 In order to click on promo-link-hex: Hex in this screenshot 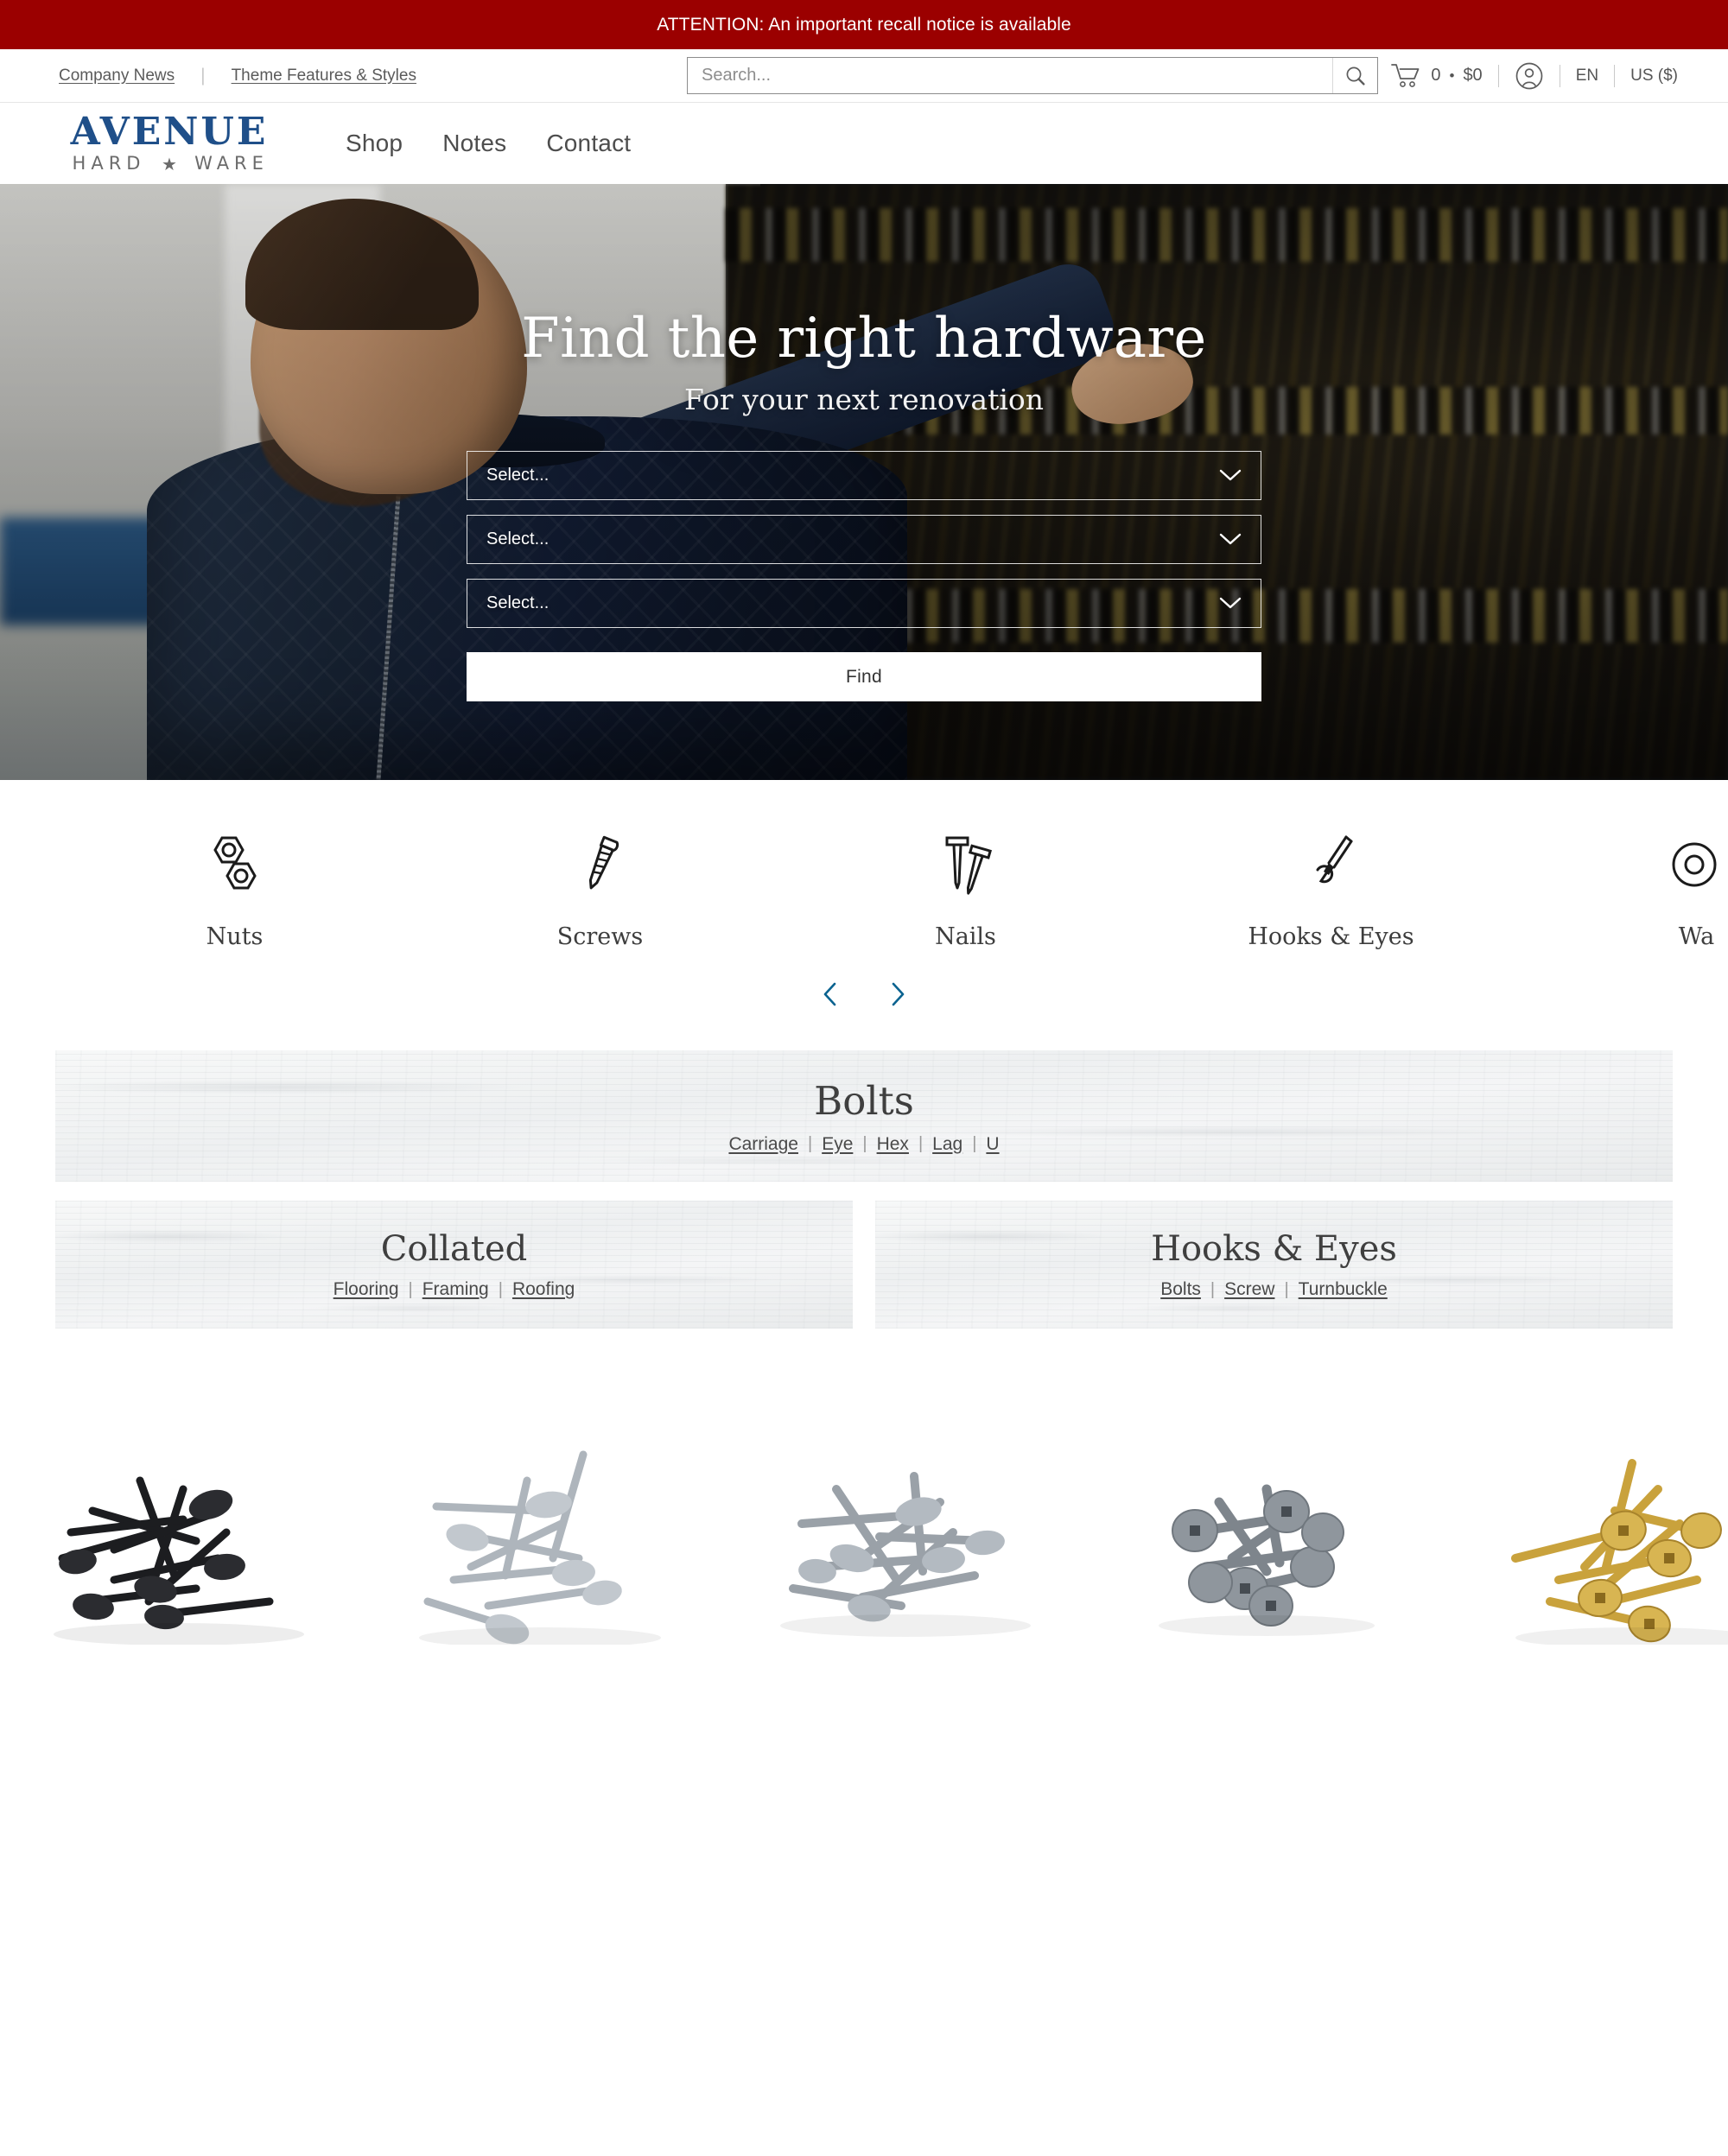, I will do `click(893, 1144)`.